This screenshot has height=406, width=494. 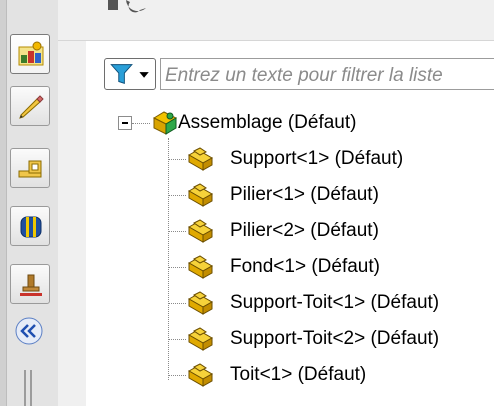 I want to click on double-chevron-left-icon, so click(x=29, y=331).